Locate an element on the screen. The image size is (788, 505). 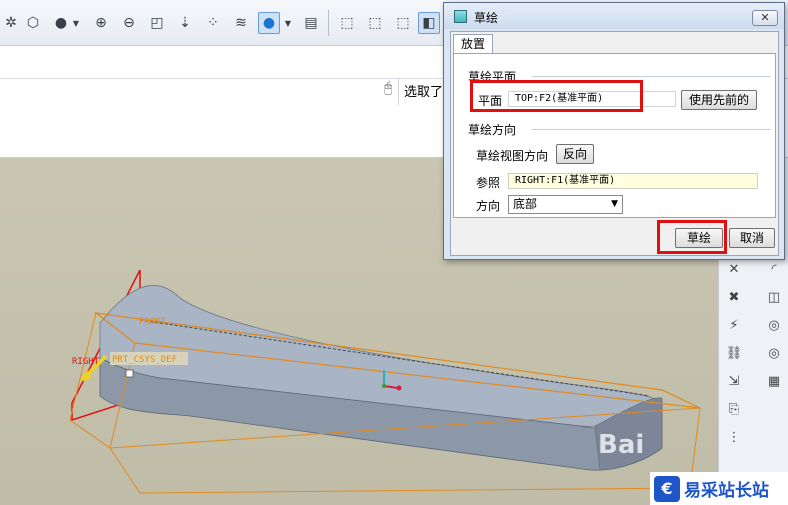
close-button: ✕ is located at coordinates (765, 18).